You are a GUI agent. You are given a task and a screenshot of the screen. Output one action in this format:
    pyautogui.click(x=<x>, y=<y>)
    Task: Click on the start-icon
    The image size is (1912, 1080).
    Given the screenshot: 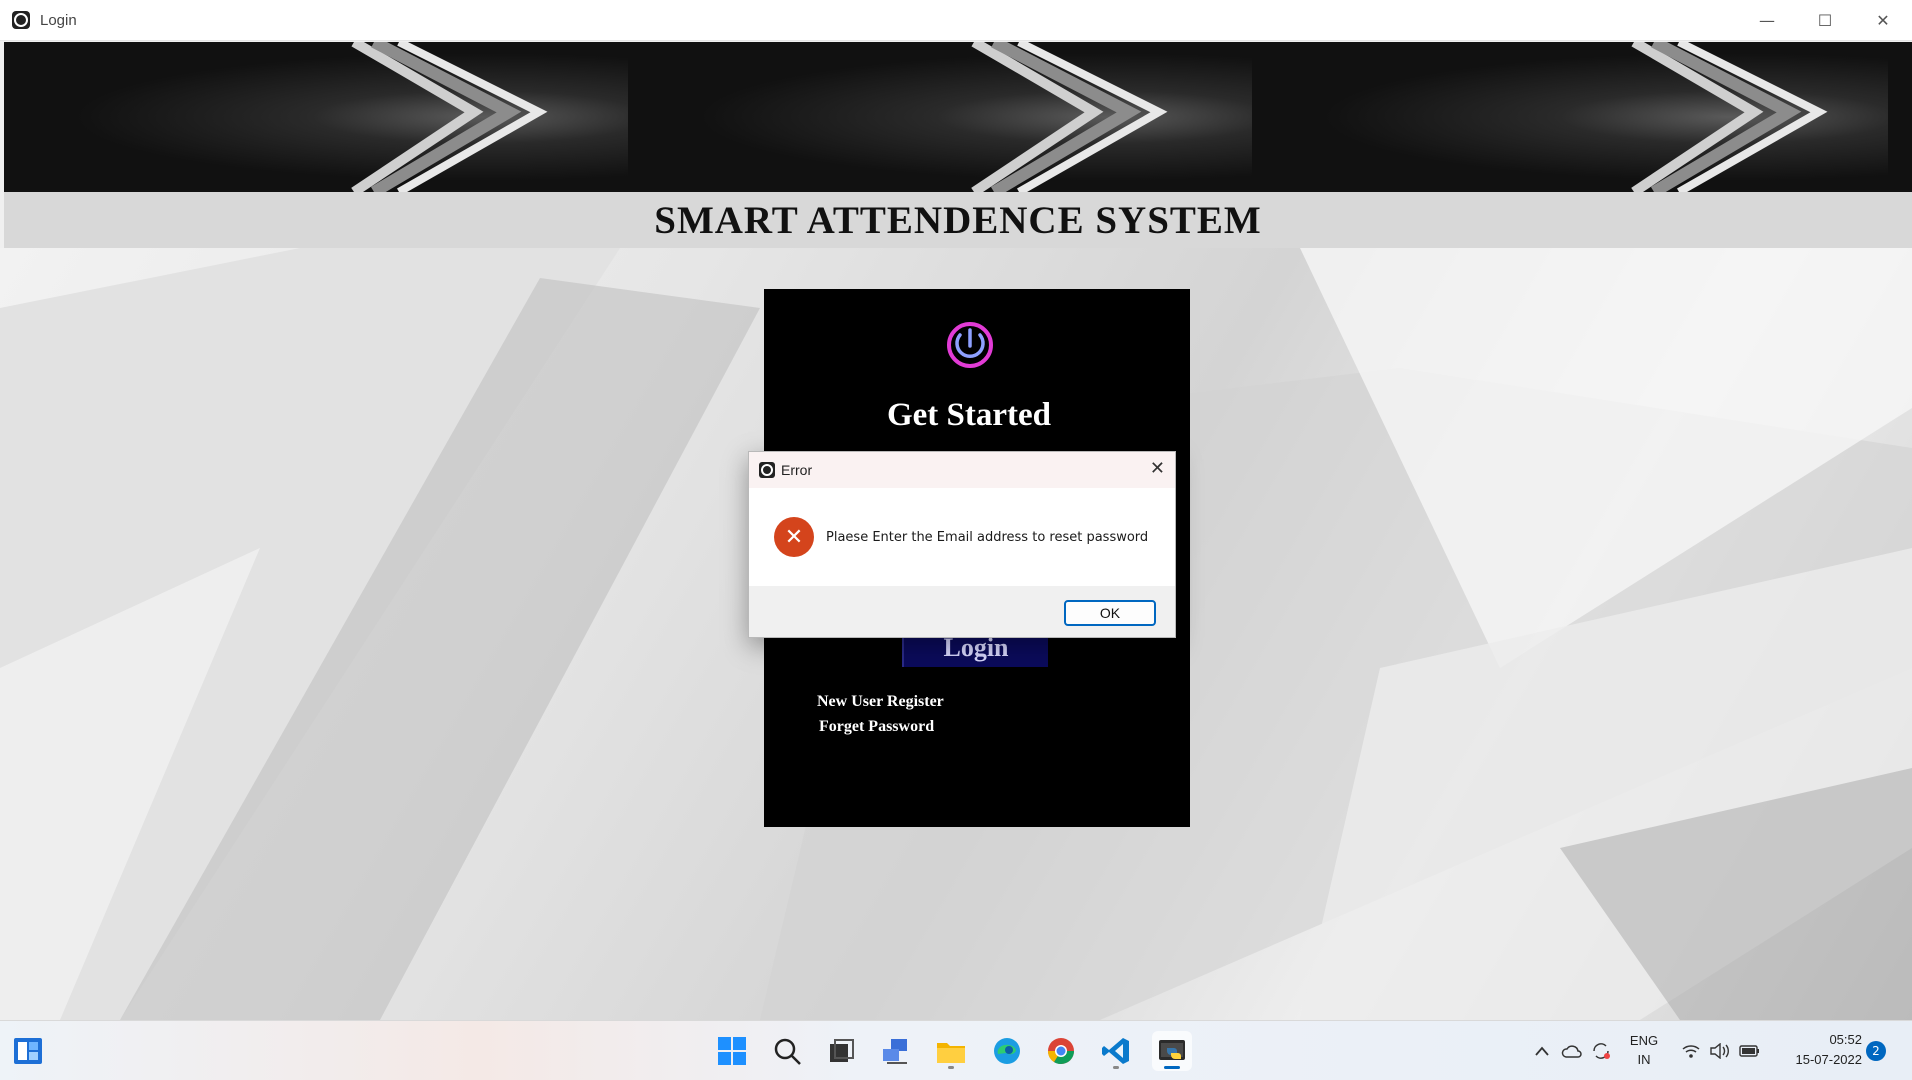 What is the action you would take?
    pyautogui.click(x=732, y=1051)
    